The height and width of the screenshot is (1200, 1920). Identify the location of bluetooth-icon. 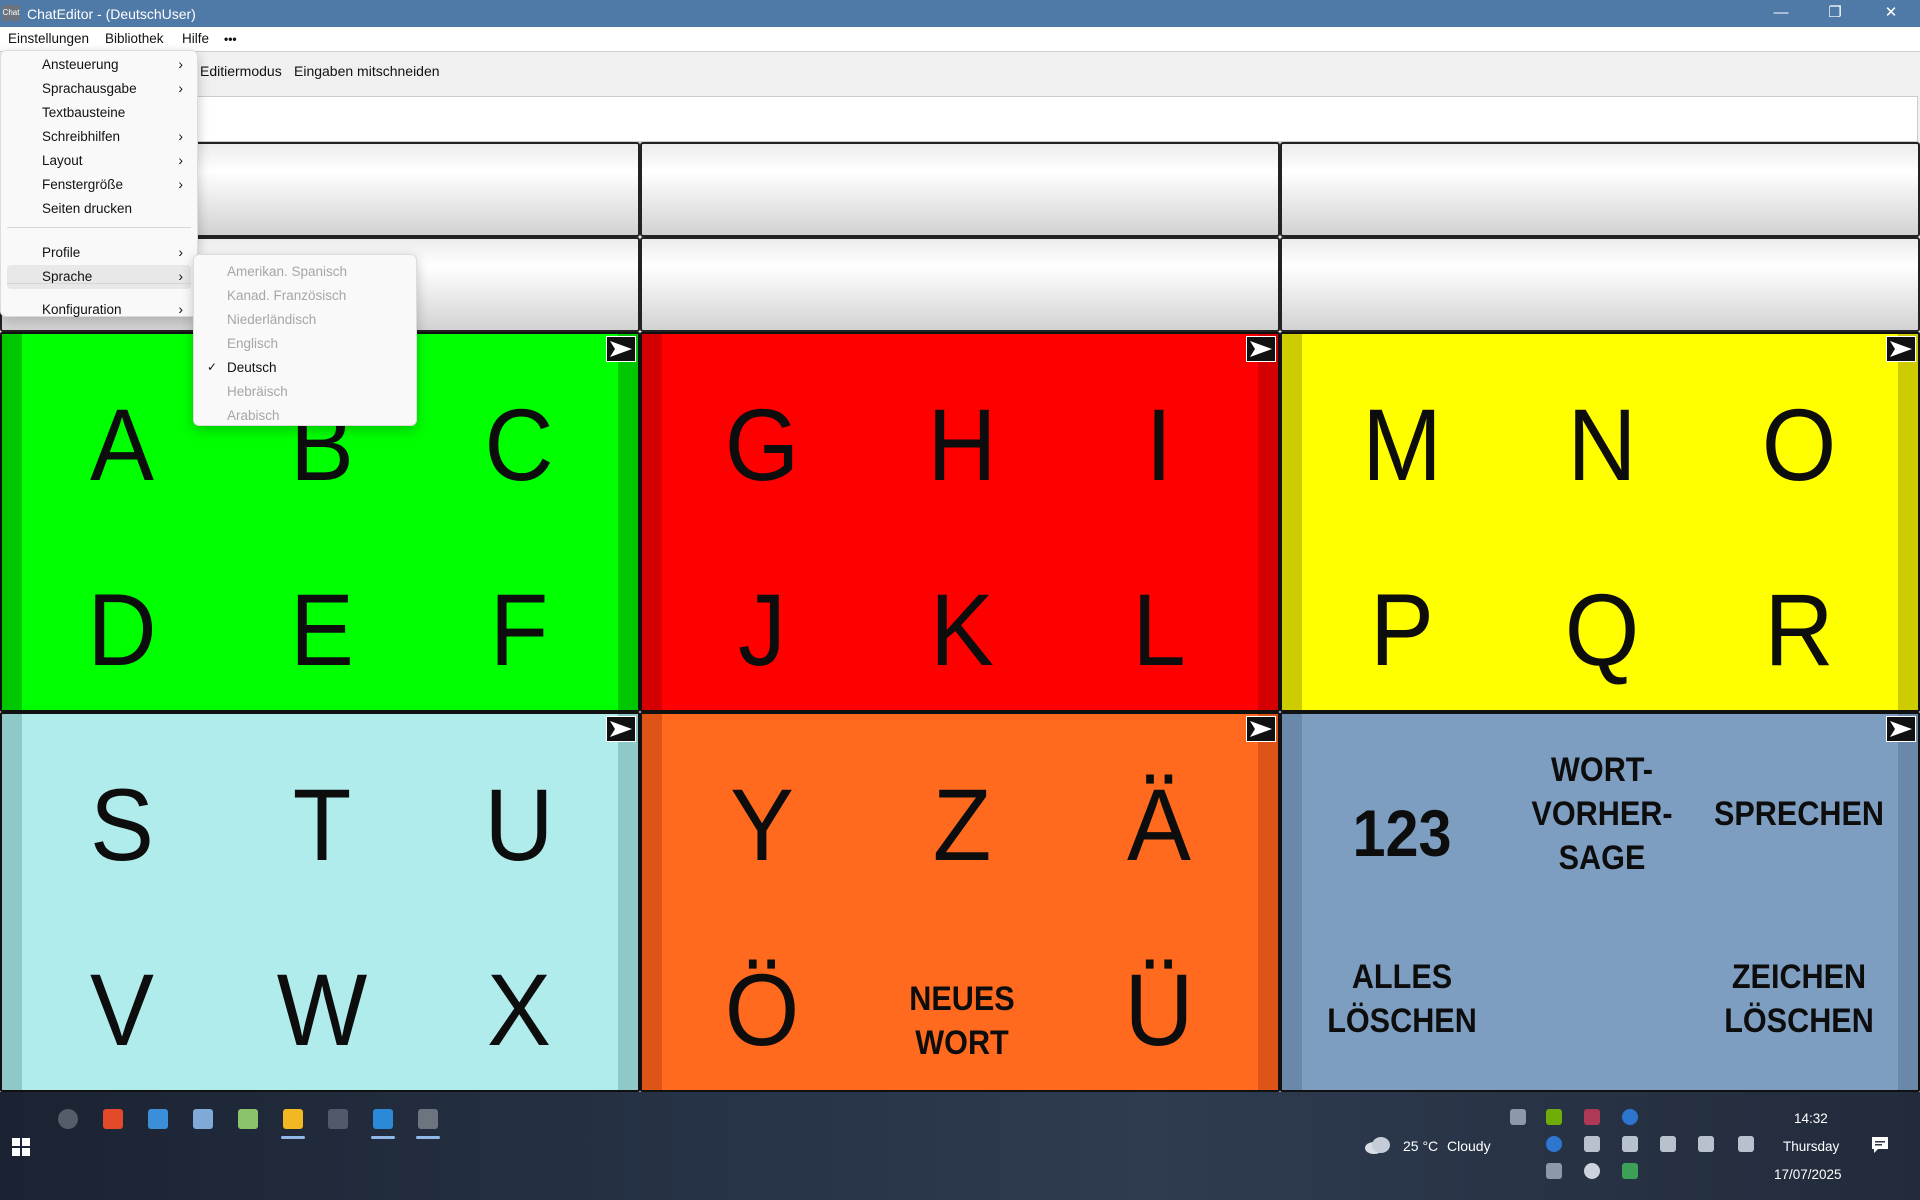
(1630, 1117).